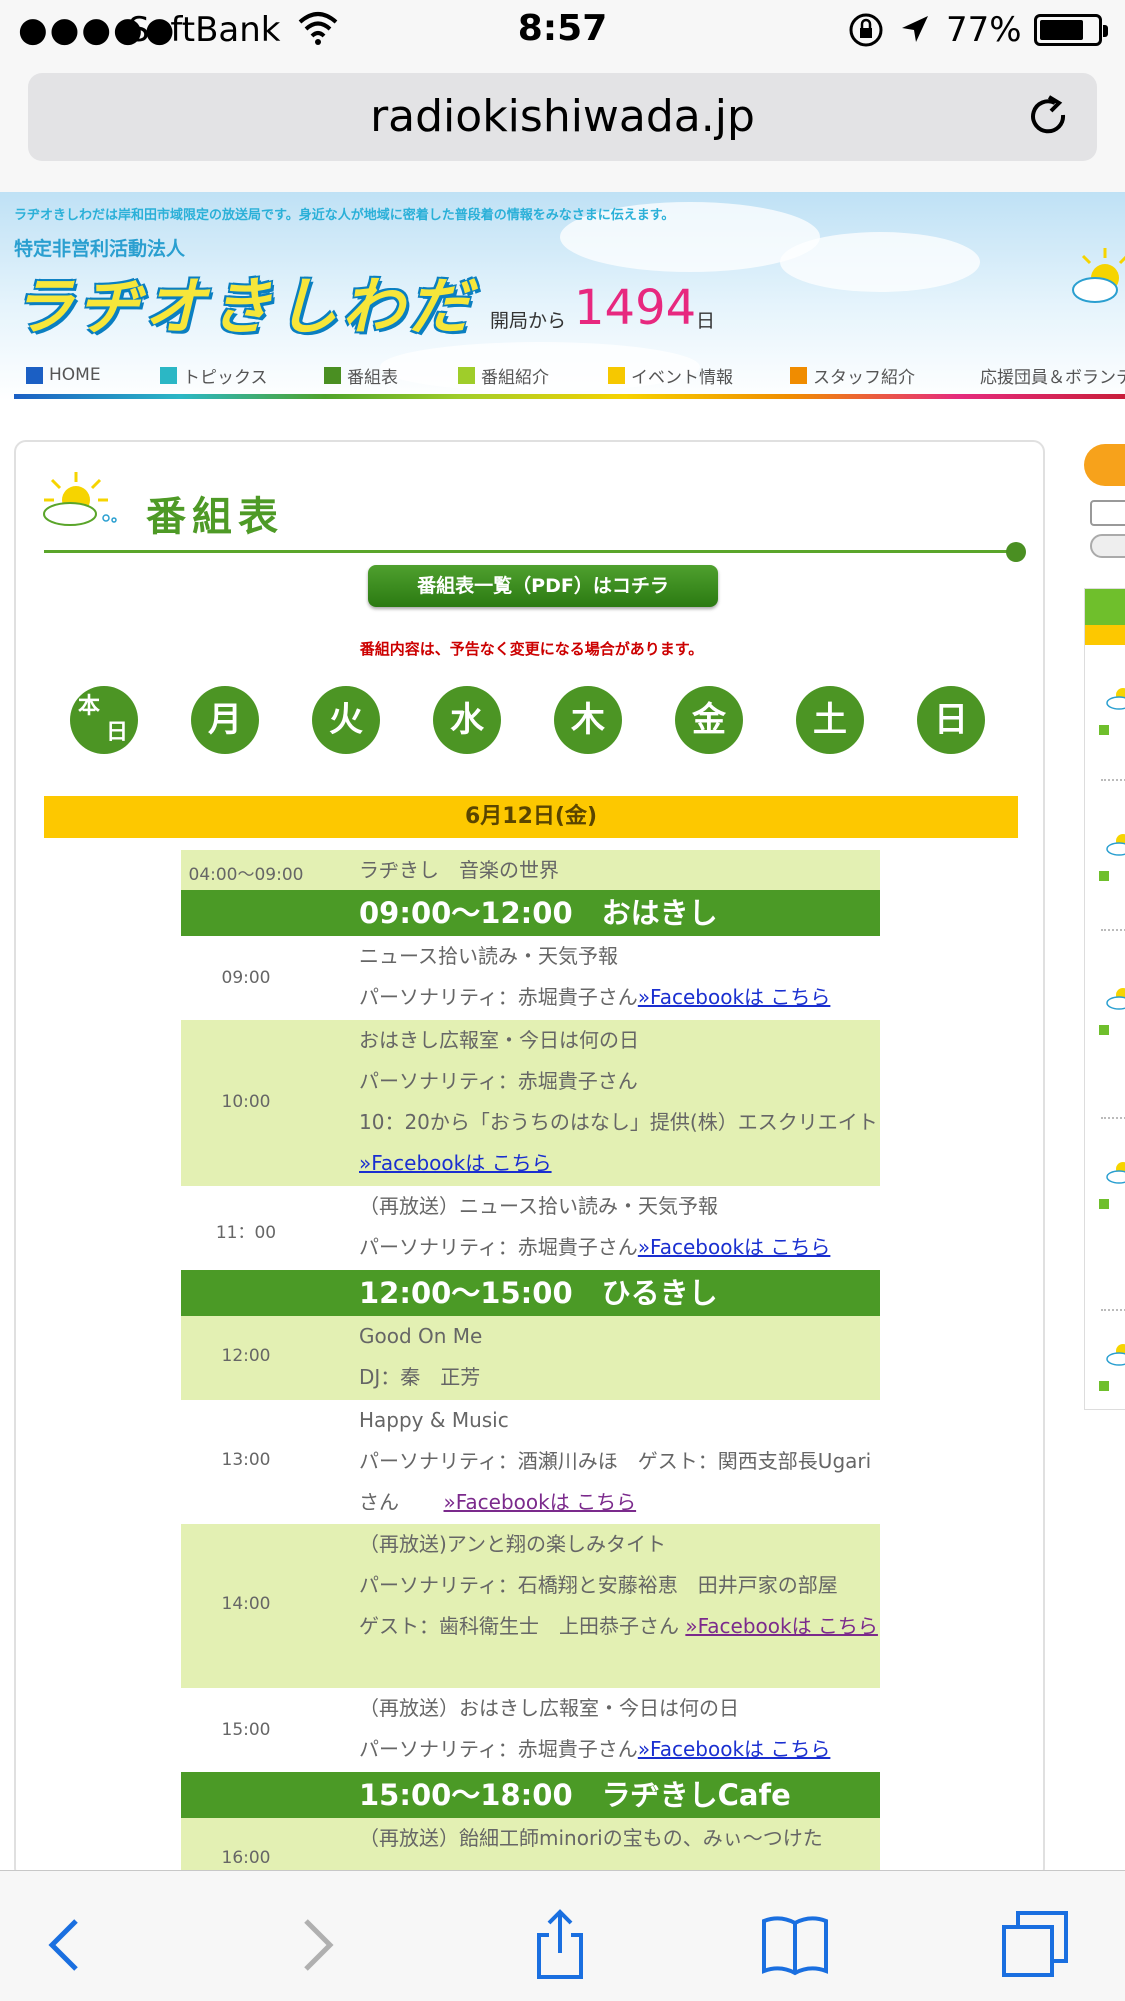 The image size is (1125, 2001). Describe the element at coordinates (549, 1708) in the screenshot. I see `row-title: （再放送）おはきし広報室・今日は何の日` at that location.